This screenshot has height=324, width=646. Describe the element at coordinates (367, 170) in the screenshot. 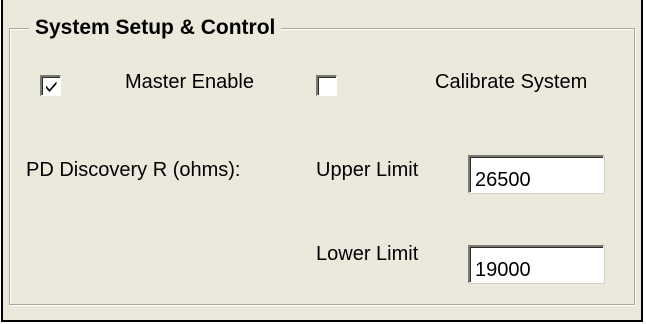

I see `upper-limit-label: Upper Limit` at that location.